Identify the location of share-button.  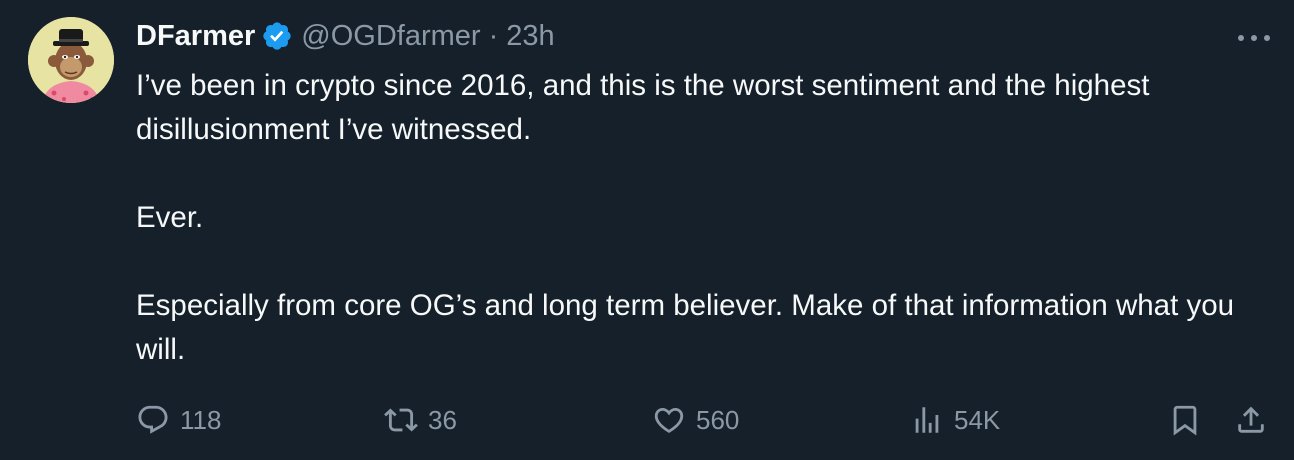
(1251, 420).